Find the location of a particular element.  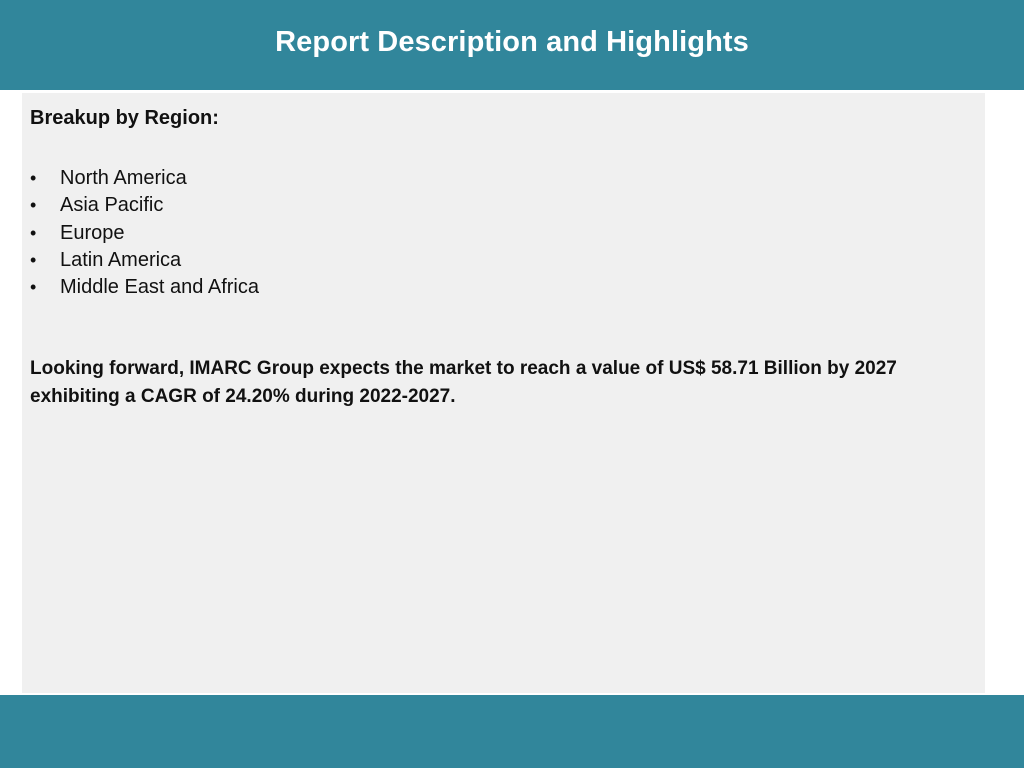

header-bar: Report Description and Highlights is located at coordinates (512, 45).